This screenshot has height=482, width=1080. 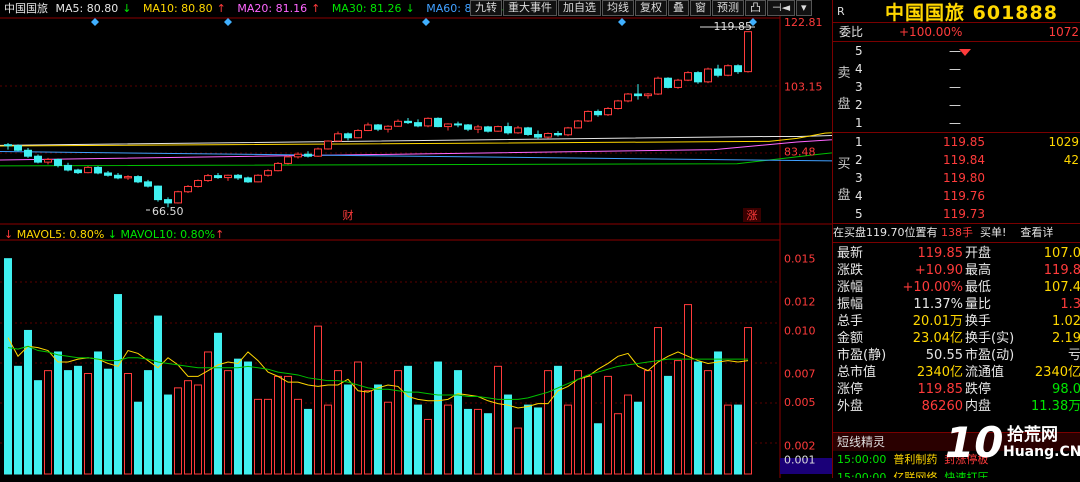 What do you see at coordinates (651, 8) in the screenshot?
I see `toolbar-adjust-button: 复权` at bounding box center [651, 8].